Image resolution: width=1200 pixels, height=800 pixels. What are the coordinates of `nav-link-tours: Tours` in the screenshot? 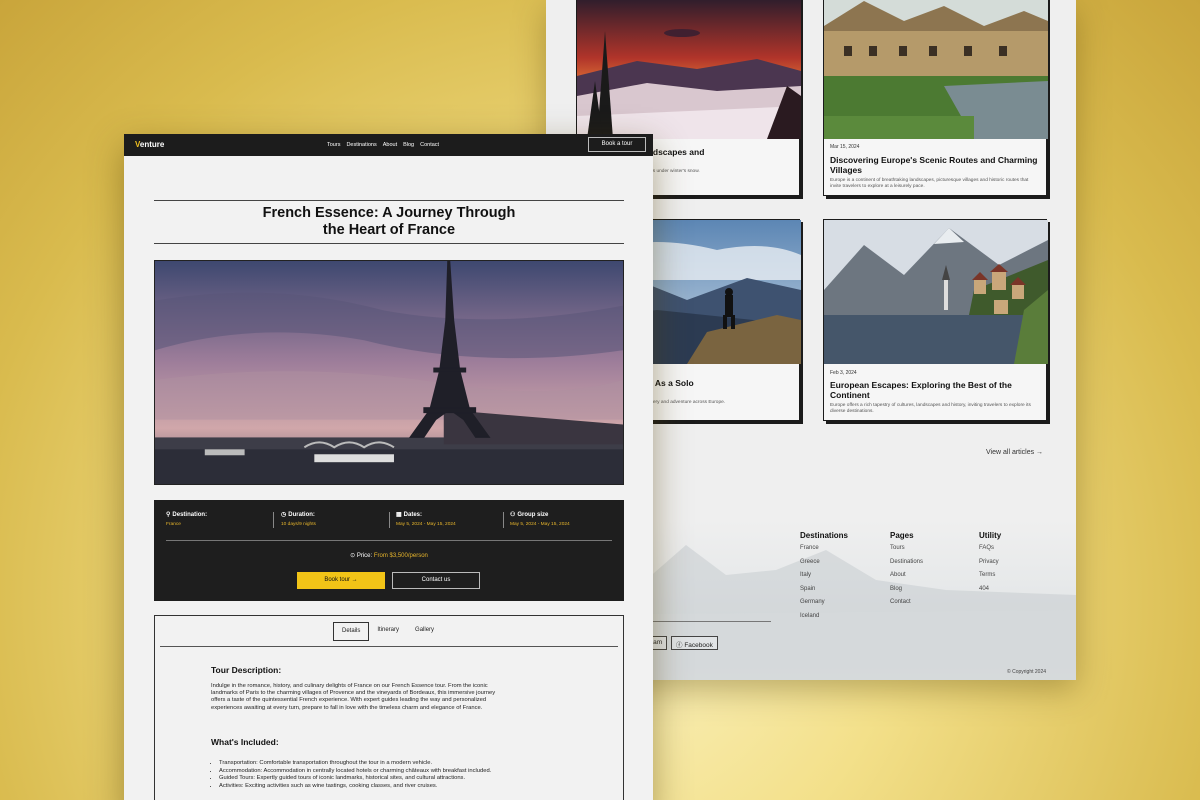 It's located at (333, 145).